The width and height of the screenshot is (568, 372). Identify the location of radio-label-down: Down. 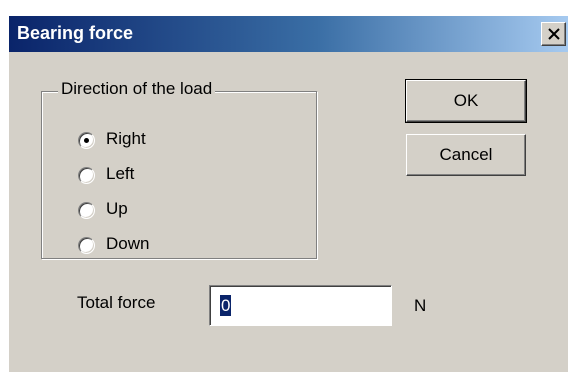
(128, 243).